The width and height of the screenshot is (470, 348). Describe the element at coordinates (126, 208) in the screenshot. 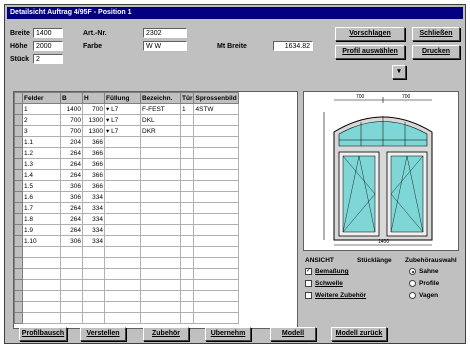

I see `table-row: 1.7 264 334` at that location.